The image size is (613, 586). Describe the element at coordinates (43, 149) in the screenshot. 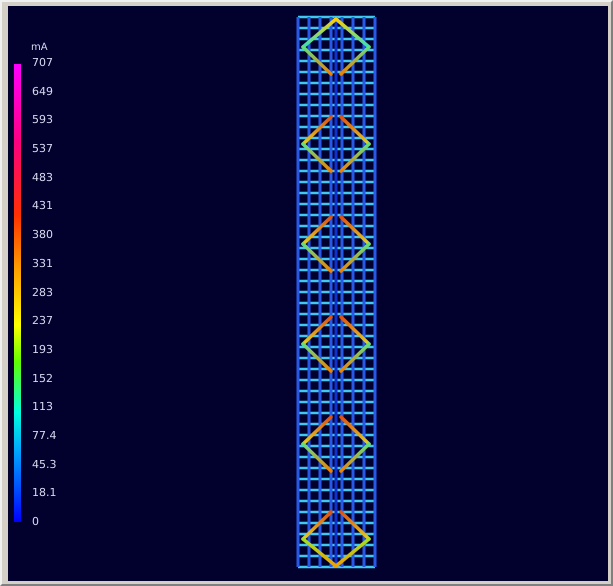

I see `scale-value: 537` at that location.